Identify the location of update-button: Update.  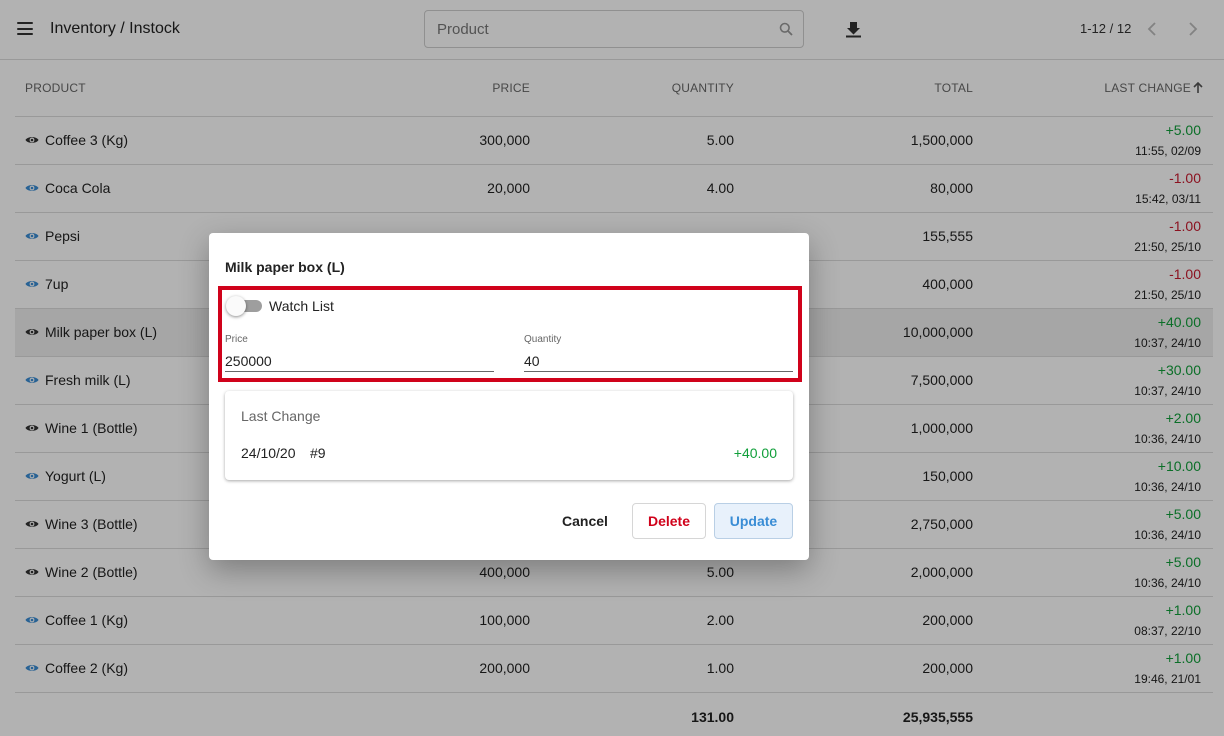
(753, 521).